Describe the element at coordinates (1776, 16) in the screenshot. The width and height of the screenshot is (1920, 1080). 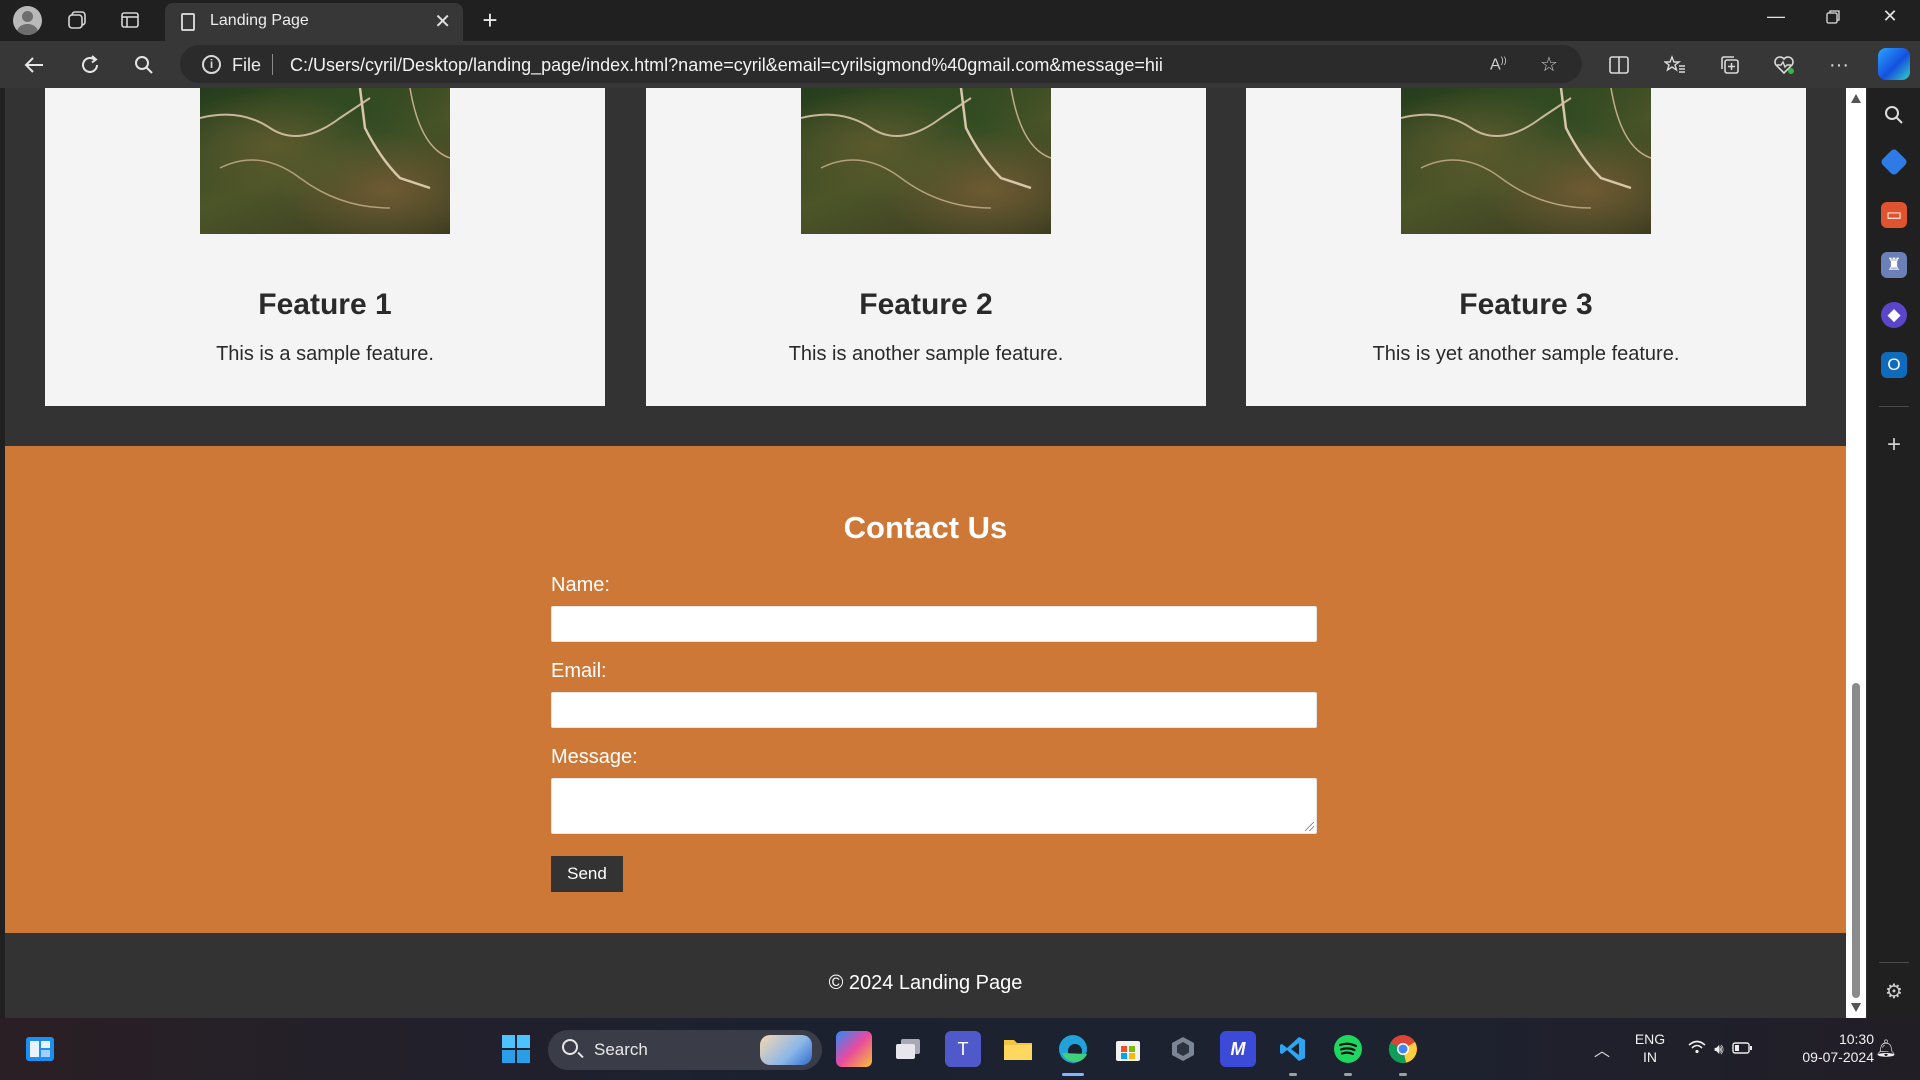
I see `minimize-icon: —` at that location.